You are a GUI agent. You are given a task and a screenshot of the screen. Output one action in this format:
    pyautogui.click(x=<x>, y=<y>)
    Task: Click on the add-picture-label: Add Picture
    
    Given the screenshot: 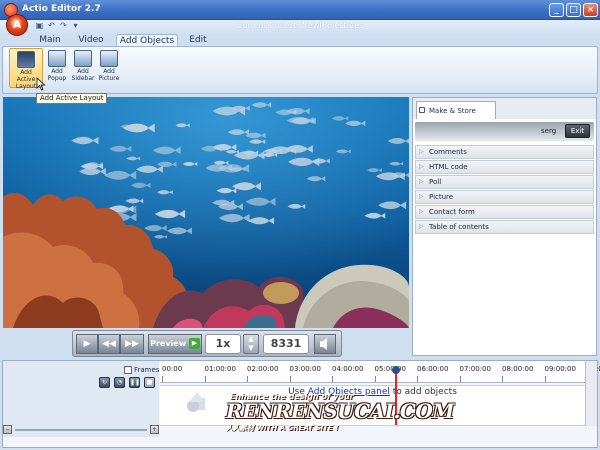 What is the action you would take?
    pyautogui.click(x=109, y=75)
    